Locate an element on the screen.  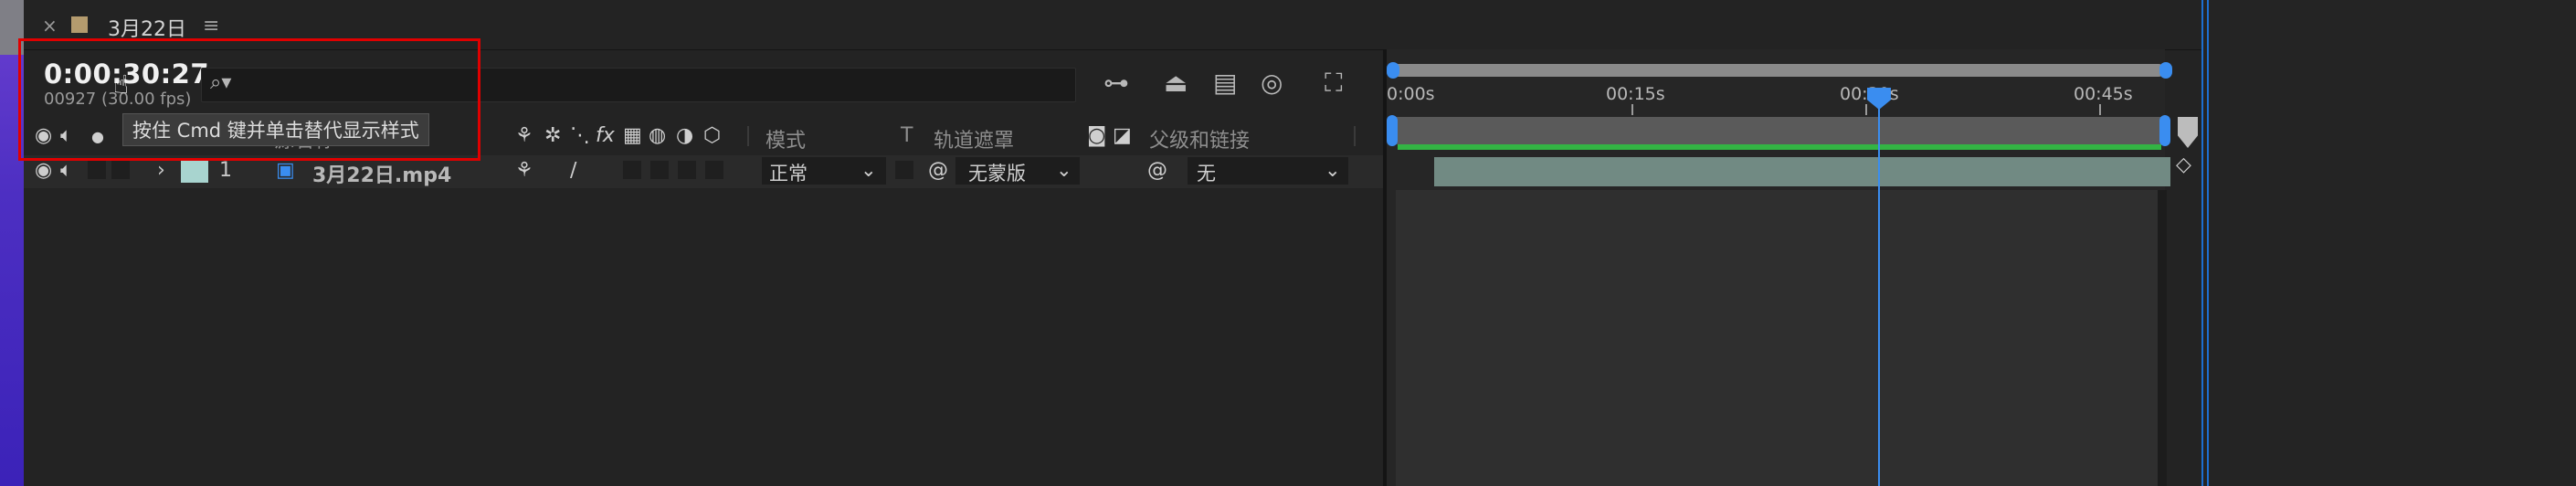
track-matte-dropdown: 无蒙版 ⌄ is located at coordinates (1018, 171).